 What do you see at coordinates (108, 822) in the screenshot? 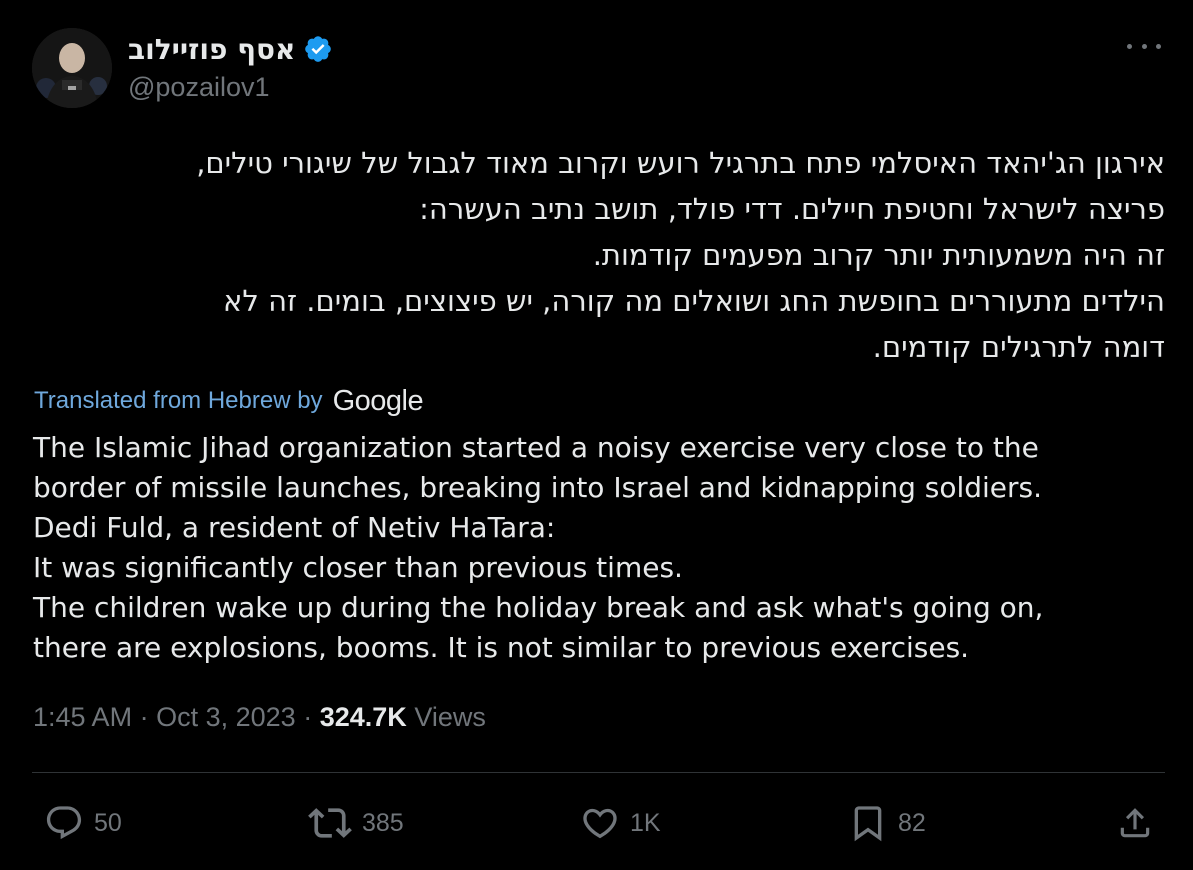
I see `reply-count: 50` at bounding box center [108, 822].